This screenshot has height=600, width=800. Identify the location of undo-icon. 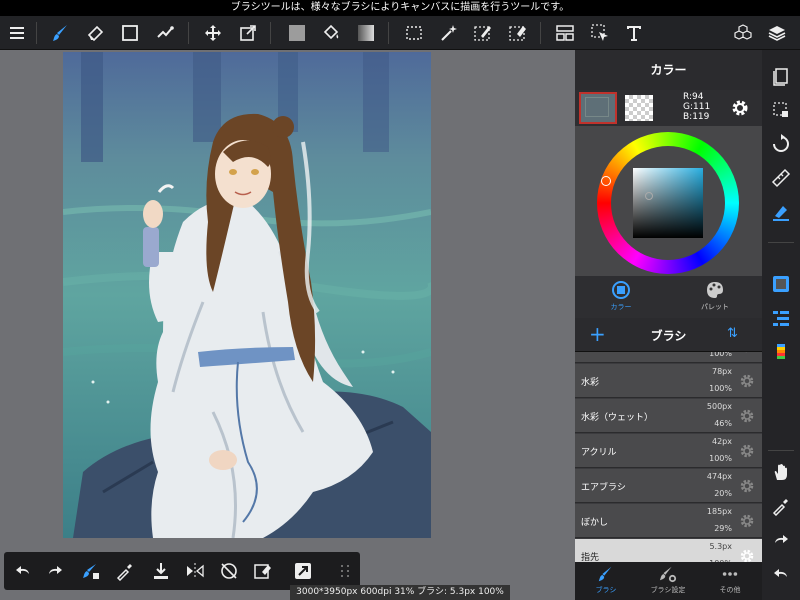
(23, 571).